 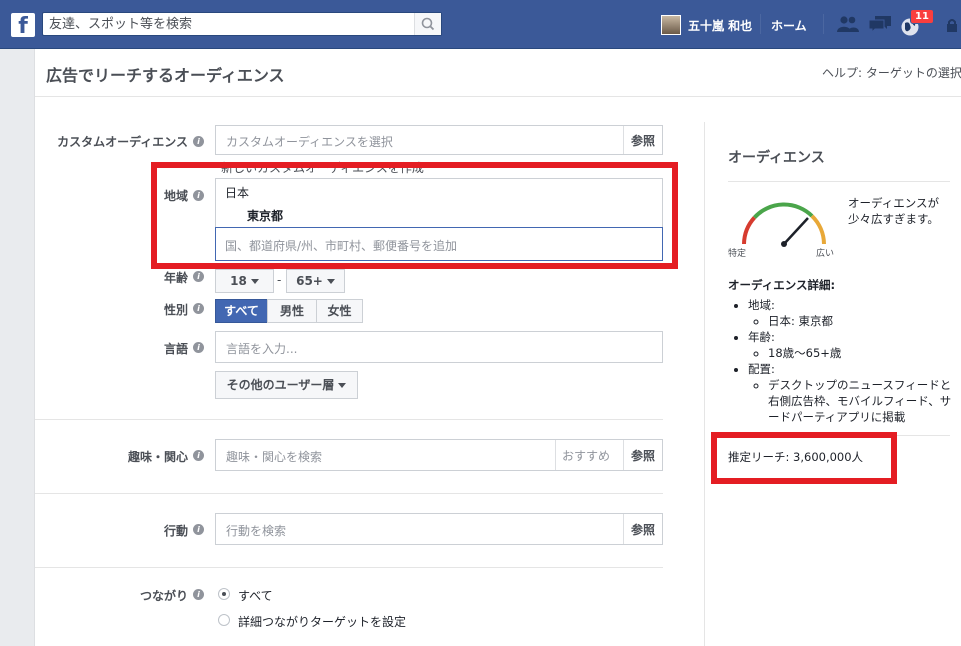 What do you see at coordinates (255, 596) in the screenshot?
I see `connections-all-label: すべて` at bounding box center [255, 596].